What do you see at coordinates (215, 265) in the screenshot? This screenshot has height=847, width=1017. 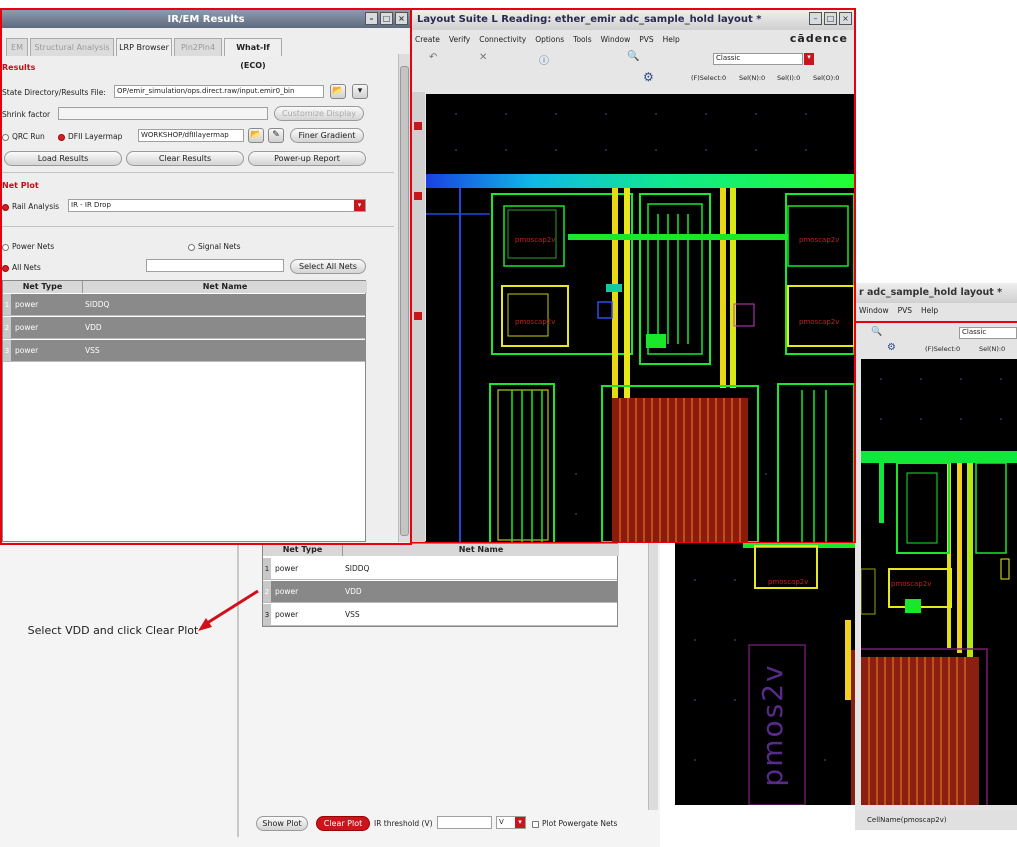 I see `net-filter-input` at bounding box center [215, 265].